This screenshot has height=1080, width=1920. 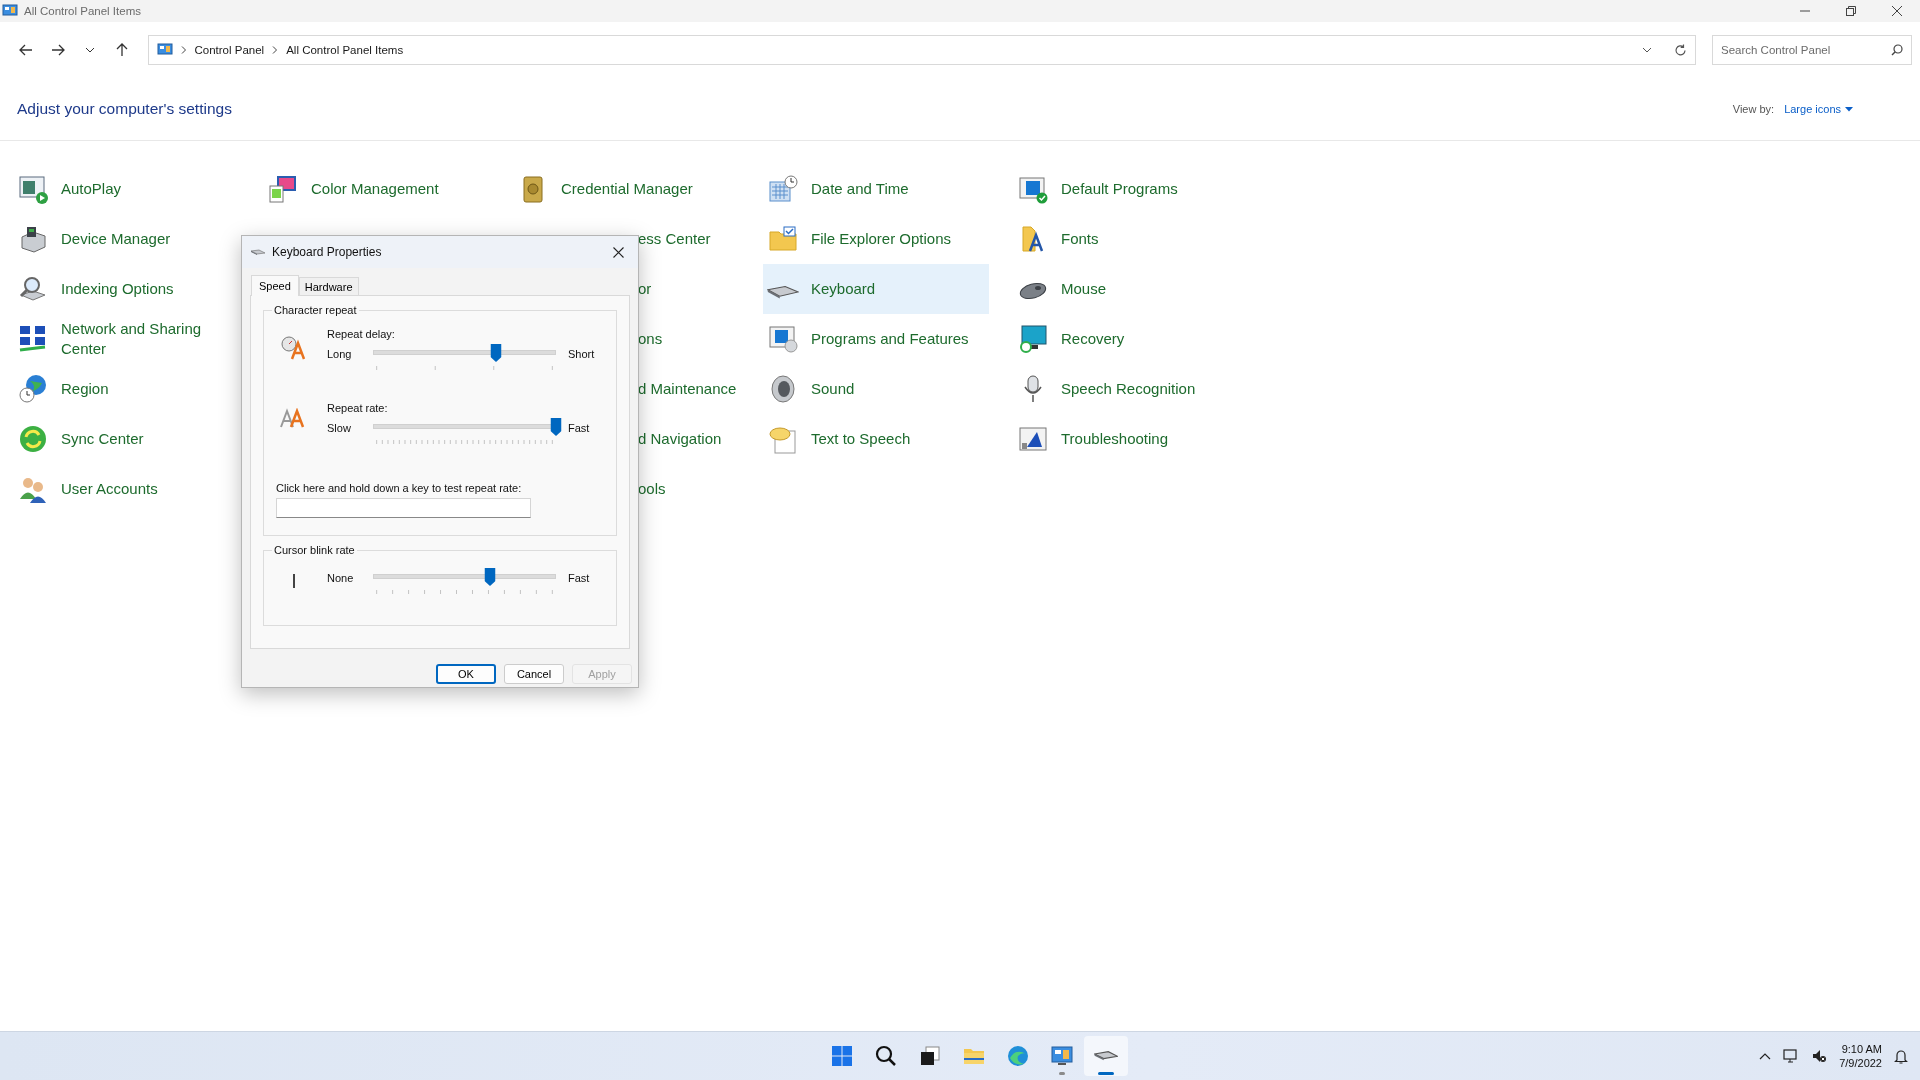 I want to click on control-panel-item: ess Center, so click(x=674, y=239).